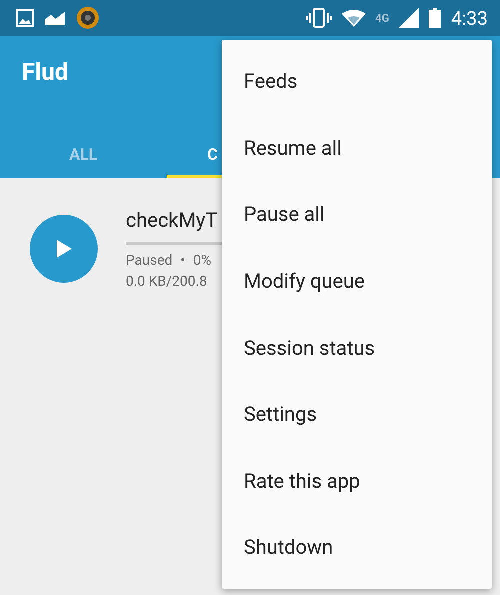  What do you see at coordinates (202, 261) in the screenshot?
I see `torrent-percent: 0%` at bounding box center [202, 261].